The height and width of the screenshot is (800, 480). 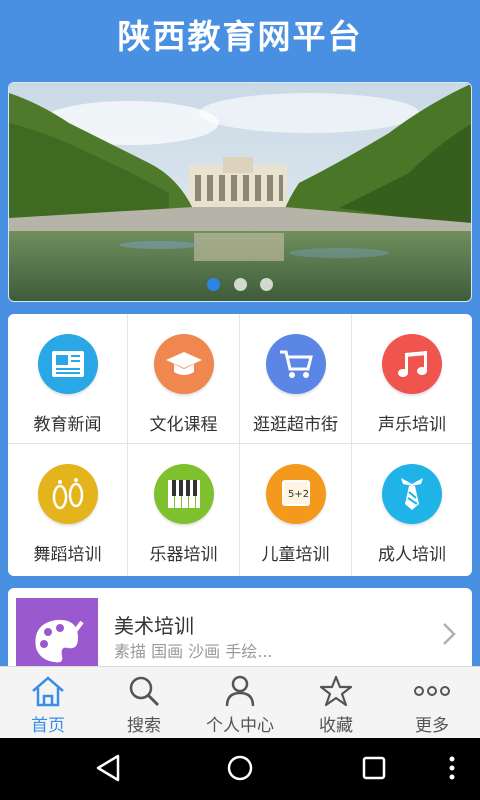 What do you see at coordinates (449, 634) in the screenshot?
I see `chevron-right-icon` at bounding box center [449, 634].